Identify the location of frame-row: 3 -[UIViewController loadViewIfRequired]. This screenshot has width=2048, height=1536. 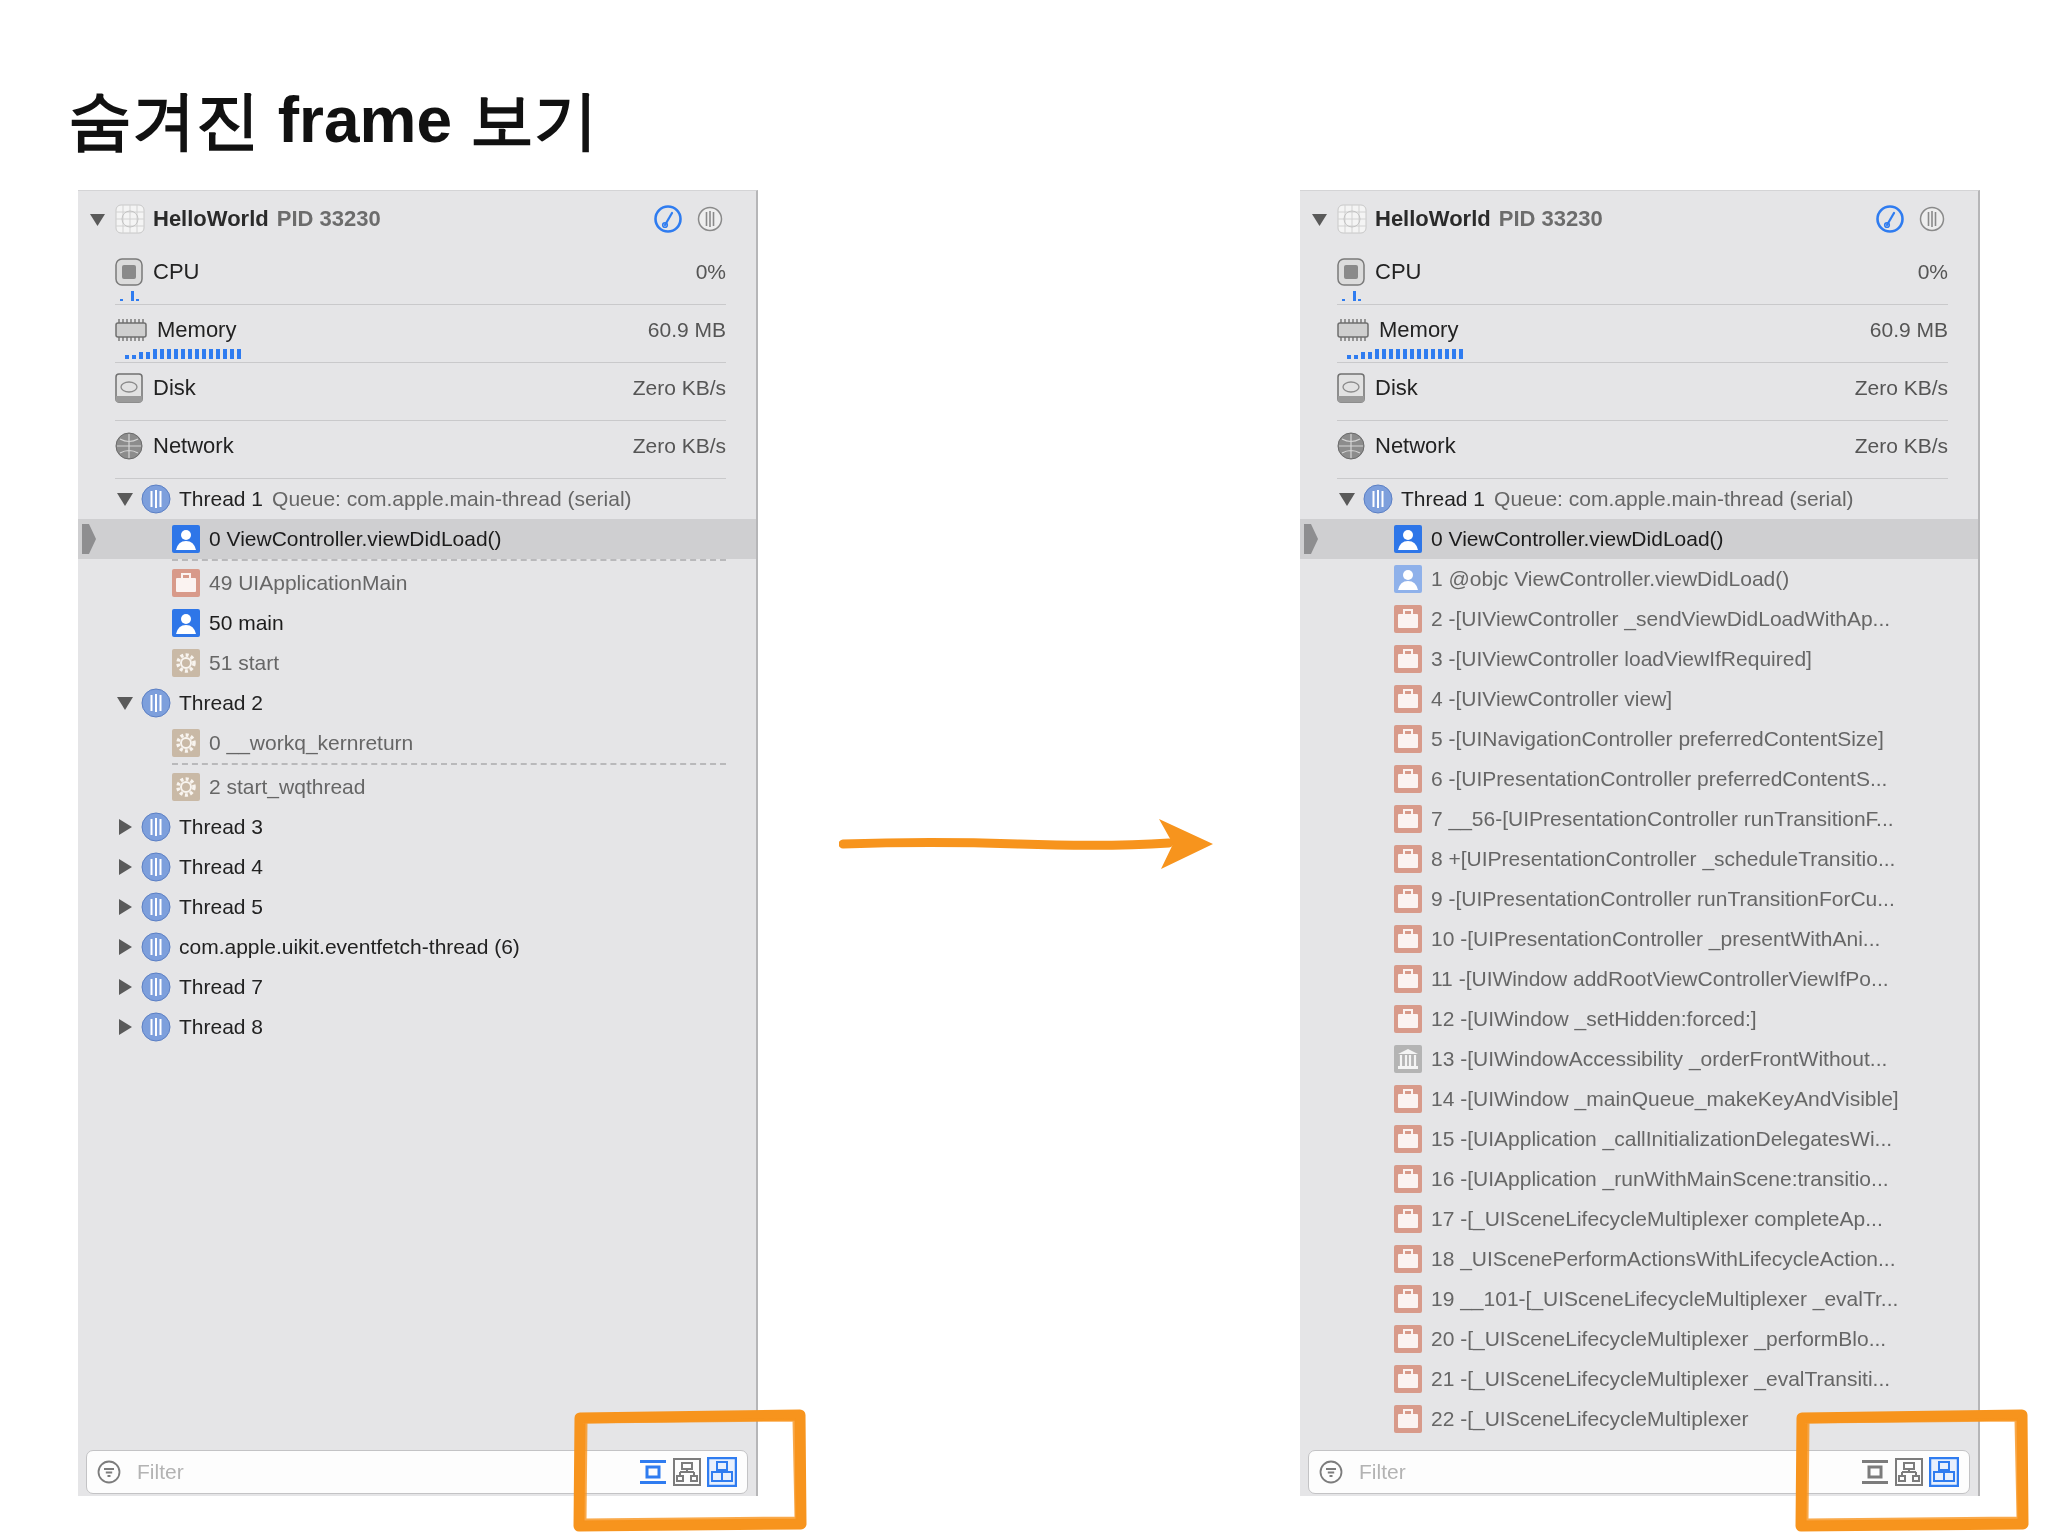
(1639, 659).